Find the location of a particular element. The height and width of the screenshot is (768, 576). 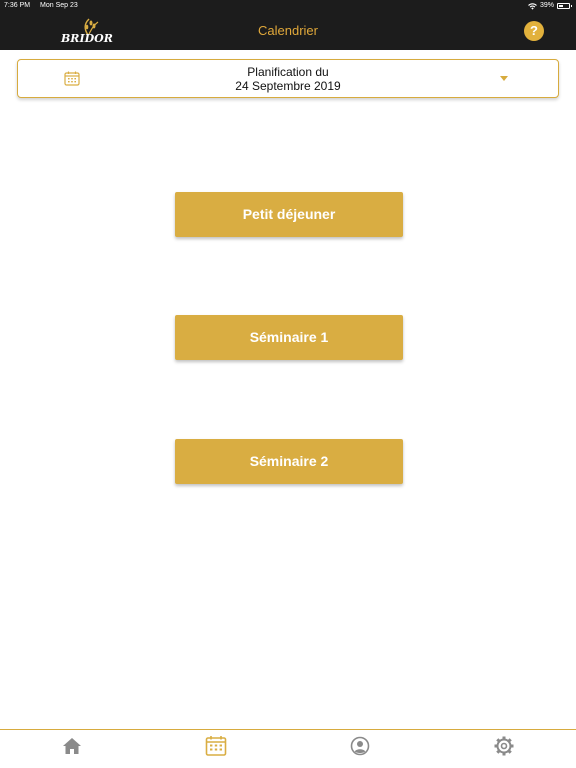

chevron-down-icon is located at coordinates (504, 78).